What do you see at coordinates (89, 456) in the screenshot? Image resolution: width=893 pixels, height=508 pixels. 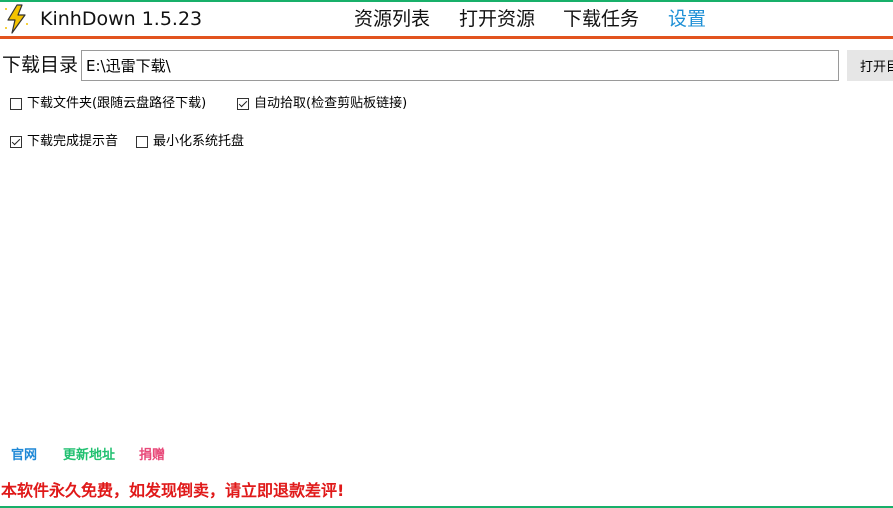 I see `link-update-address: 更新地址` at bounding box center [89, 456].